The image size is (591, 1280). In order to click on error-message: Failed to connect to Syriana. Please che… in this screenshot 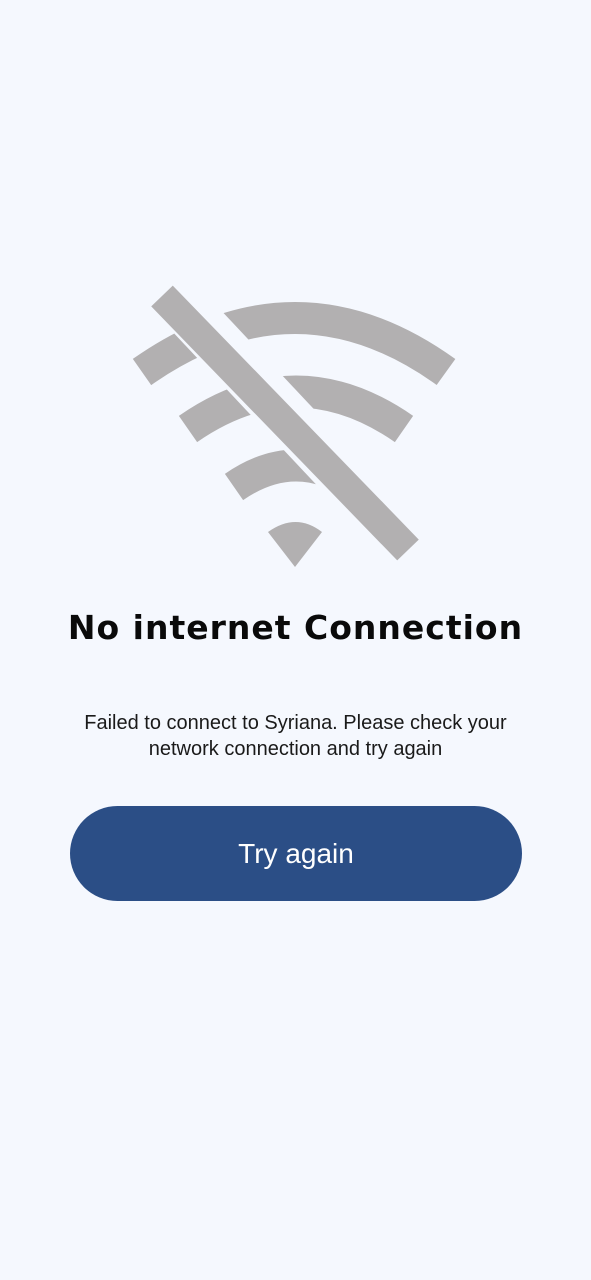, I will do `click(295, 736)`.